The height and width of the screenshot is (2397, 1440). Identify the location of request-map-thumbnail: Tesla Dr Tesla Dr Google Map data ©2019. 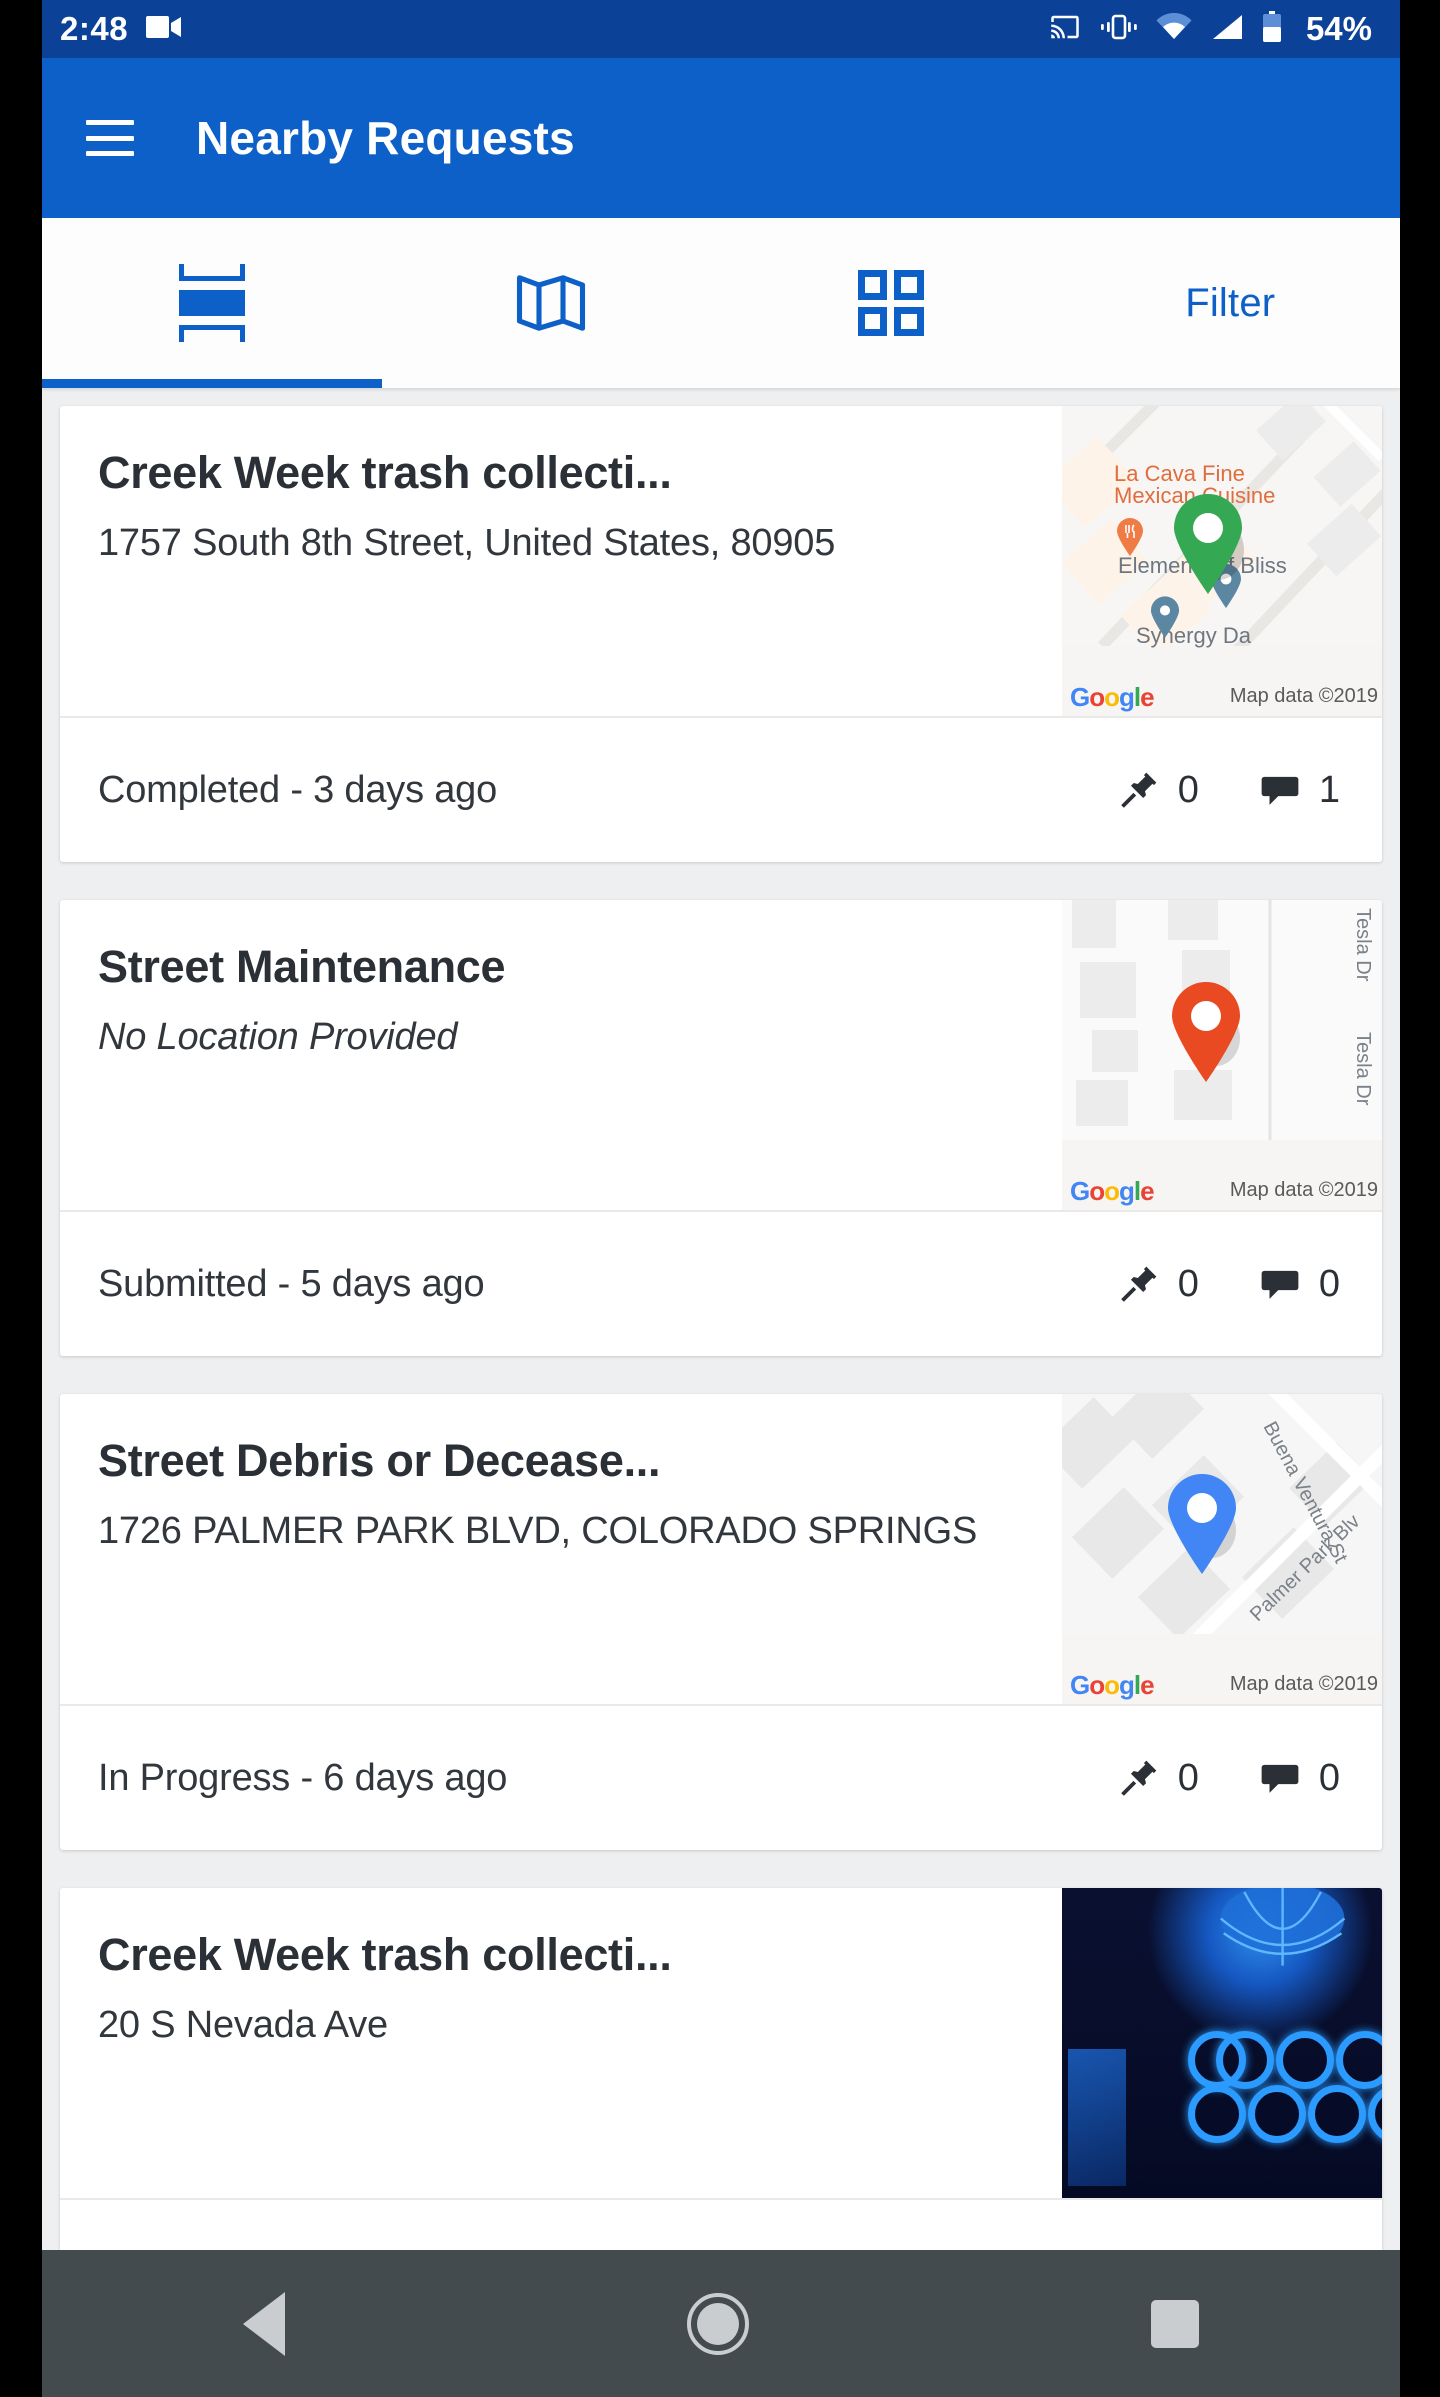
(1222, 1055).